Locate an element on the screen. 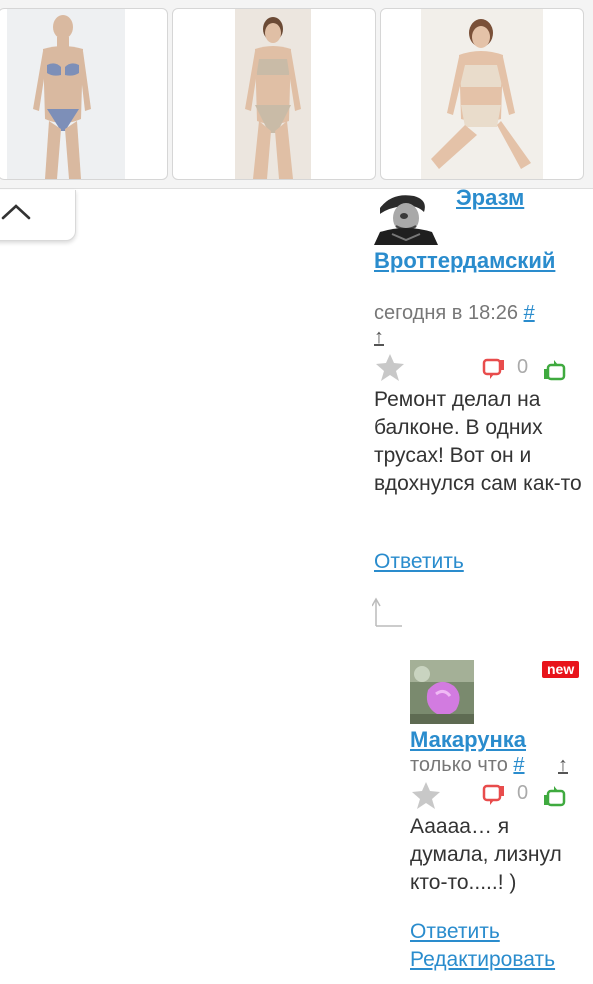 This screenshot has height=984, width=593. chevron-up-icon is located at coordinates (16, 212).